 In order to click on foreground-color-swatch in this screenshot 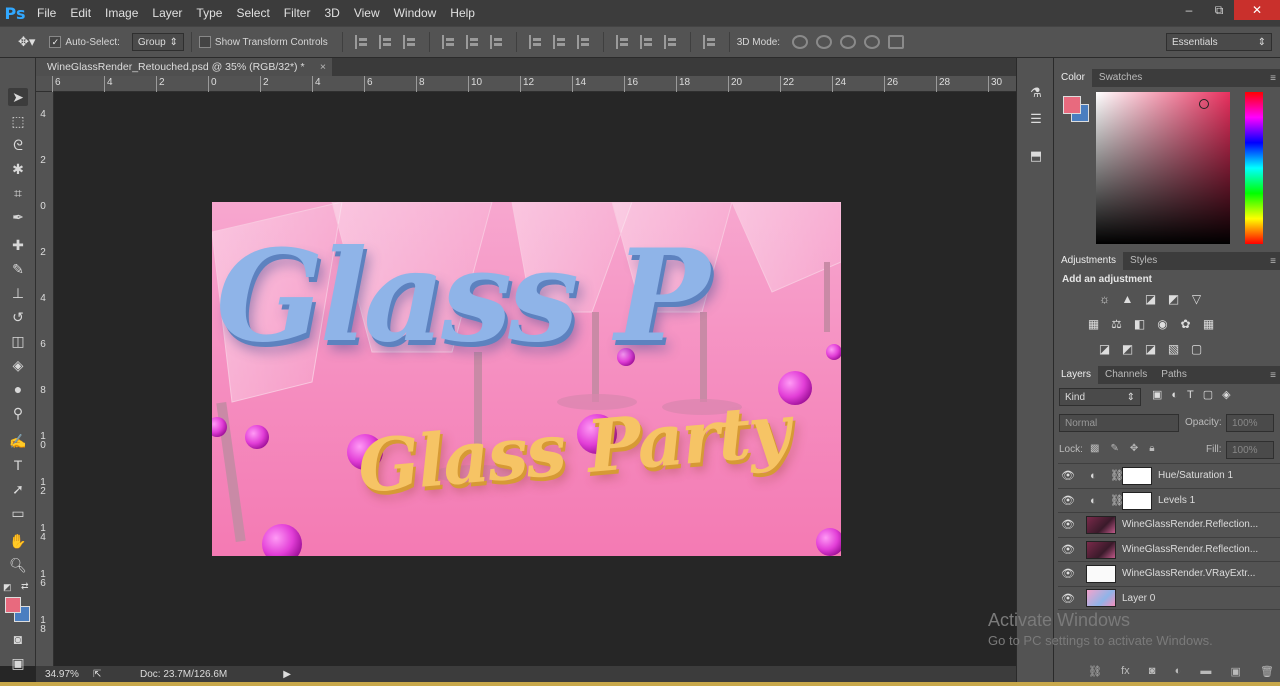, I will do `click(13, 605)`.